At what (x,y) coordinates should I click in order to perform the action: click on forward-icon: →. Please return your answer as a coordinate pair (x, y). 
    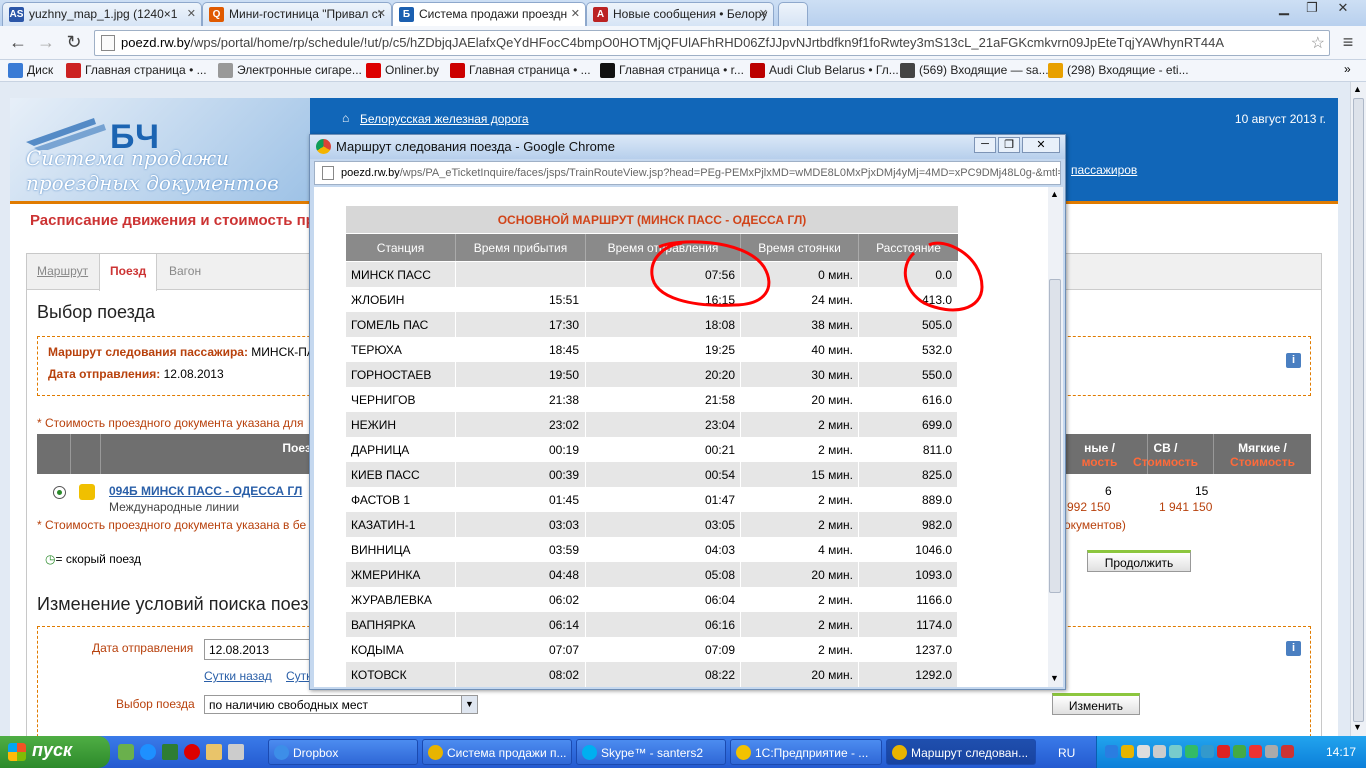
    Looking at the image, I should click on (46, 43).